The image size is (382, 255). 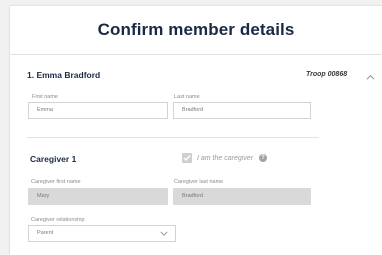 What do you see at coordinates (196, 29) in the screenshot?
I see `page-title: Confirm member details` at bounding box center [196, 29].